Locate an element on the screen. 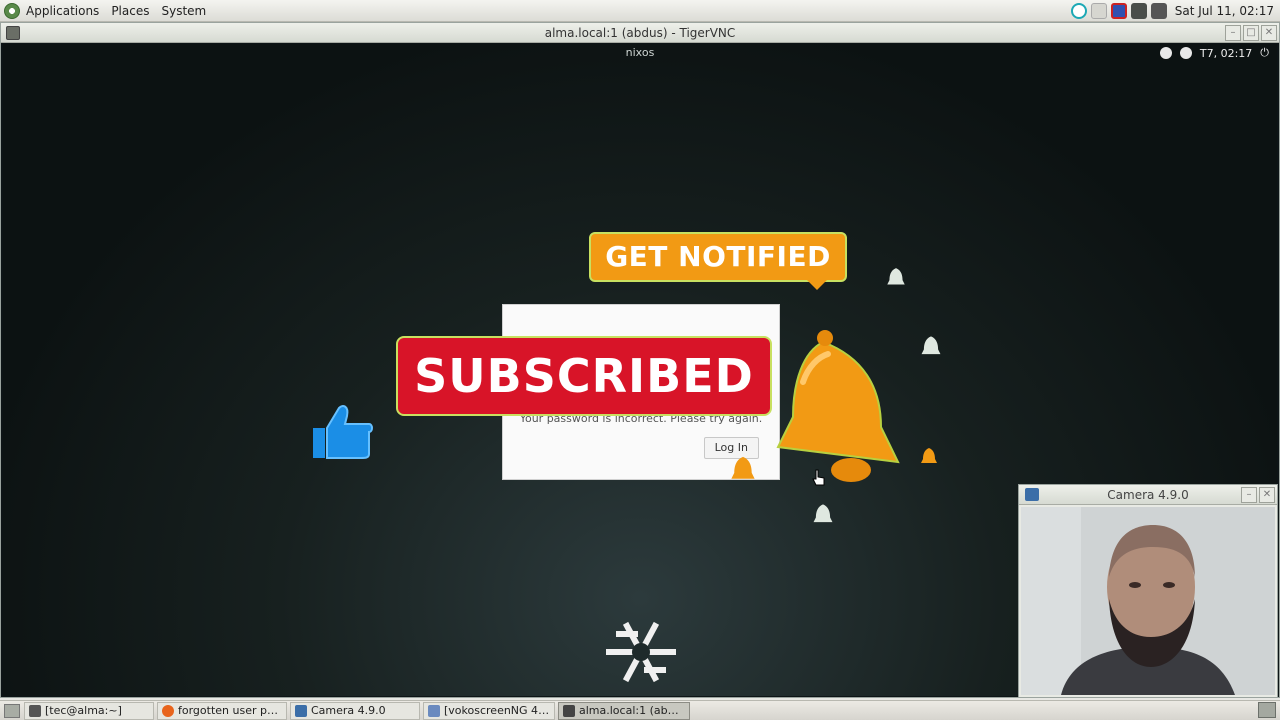 The height and width of the screenshot is (720, 1280). camera-preview is located at coordinates (1148, 601).